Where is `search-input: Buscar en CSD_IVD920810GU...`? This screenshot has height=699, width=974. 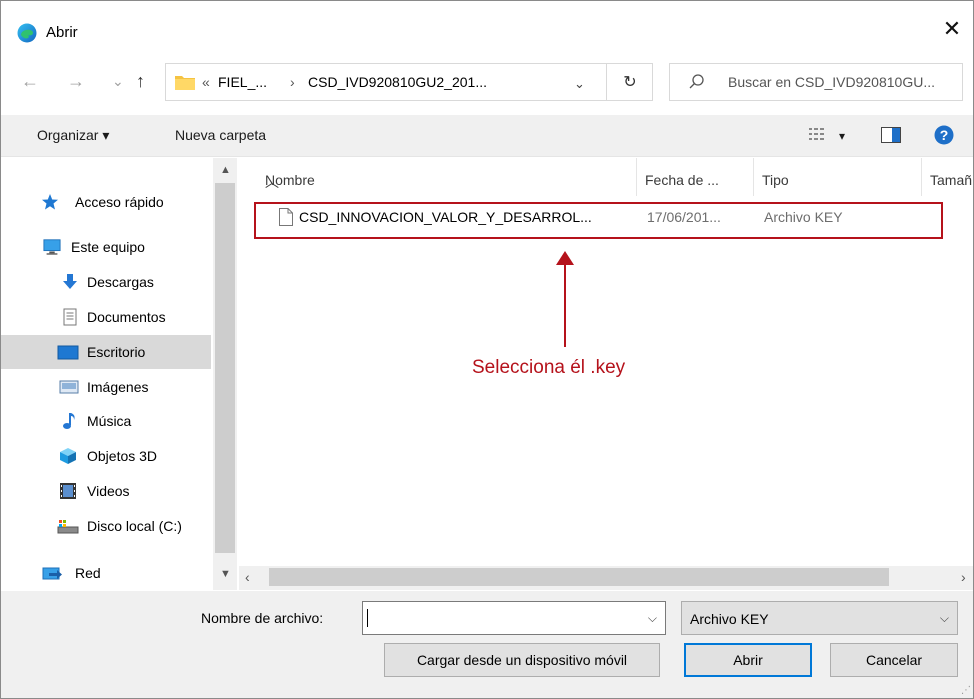 search-input: Buscar en CSD_IVD920810GU... is located at coordinates (831, 82).